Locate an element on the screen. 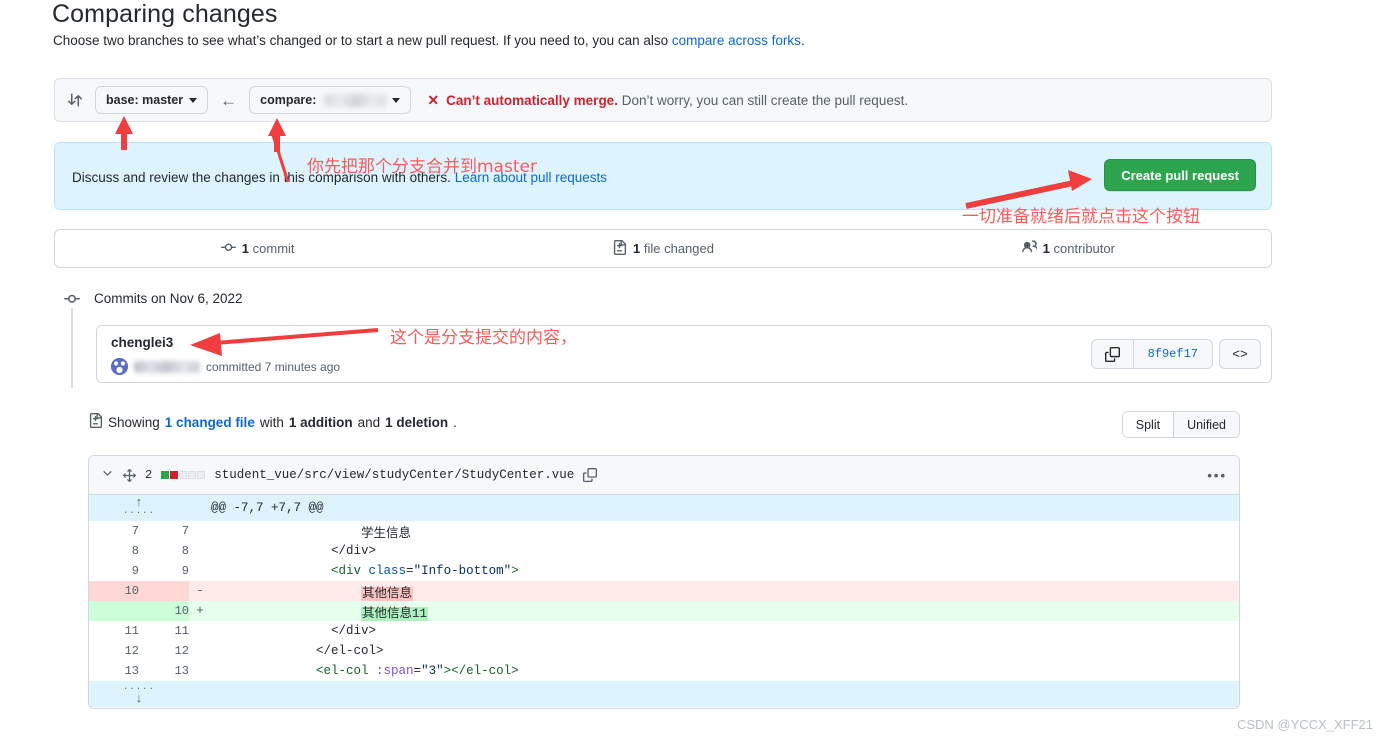  arrow-to-base-branch is located at coordinates (124, 133).